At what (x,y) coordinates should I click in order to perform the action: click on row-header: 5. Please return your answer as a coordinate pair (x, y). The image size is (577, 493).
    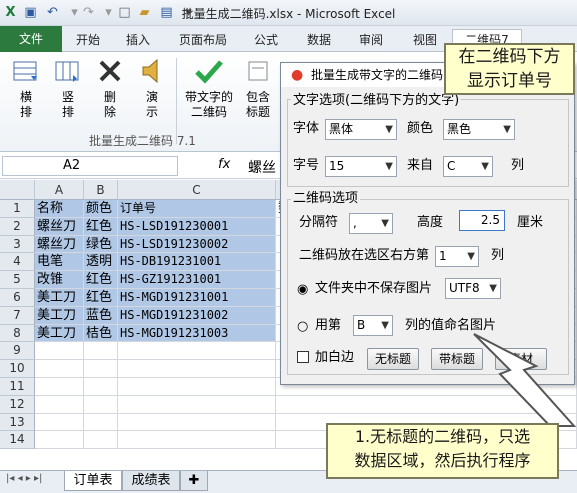
    Looking at the image, I should click on (17, 280).